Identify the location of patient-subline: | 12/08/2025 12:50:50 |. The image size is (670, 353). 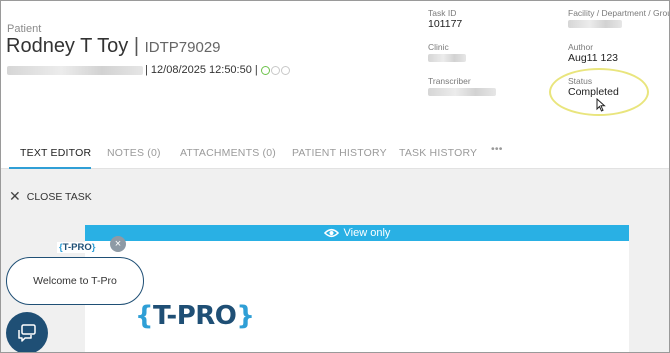
(148, 70).